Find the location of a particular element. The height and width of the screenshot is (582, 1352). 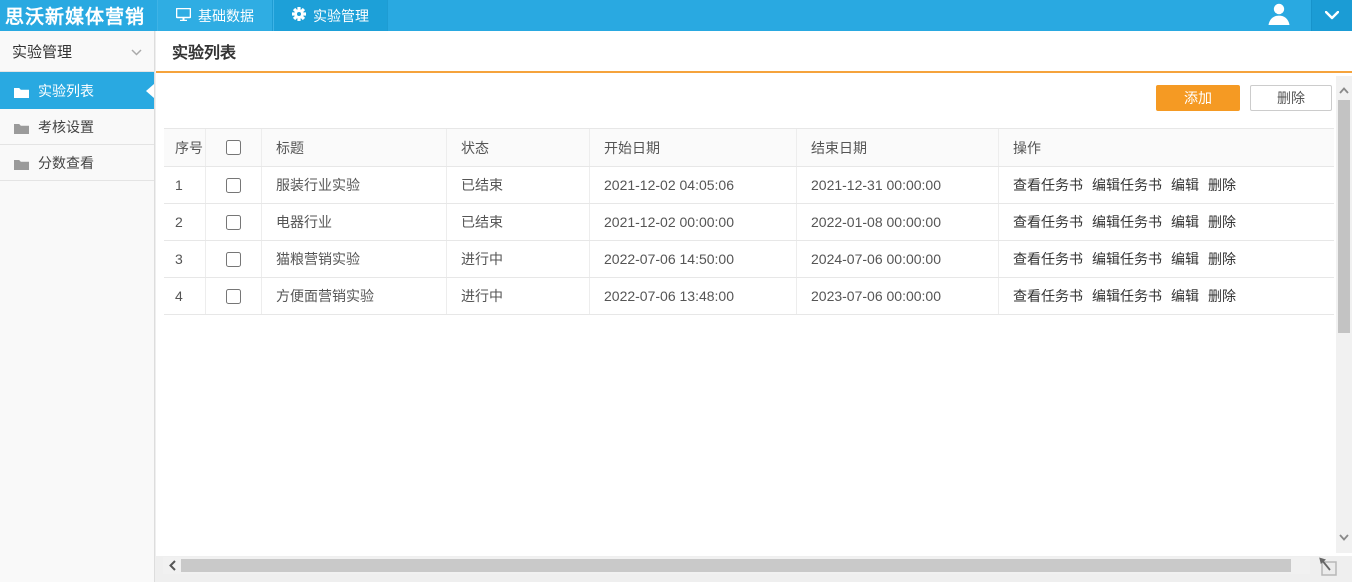

tab-basic-data: 基础数据 is located at coordinates (215, 15).